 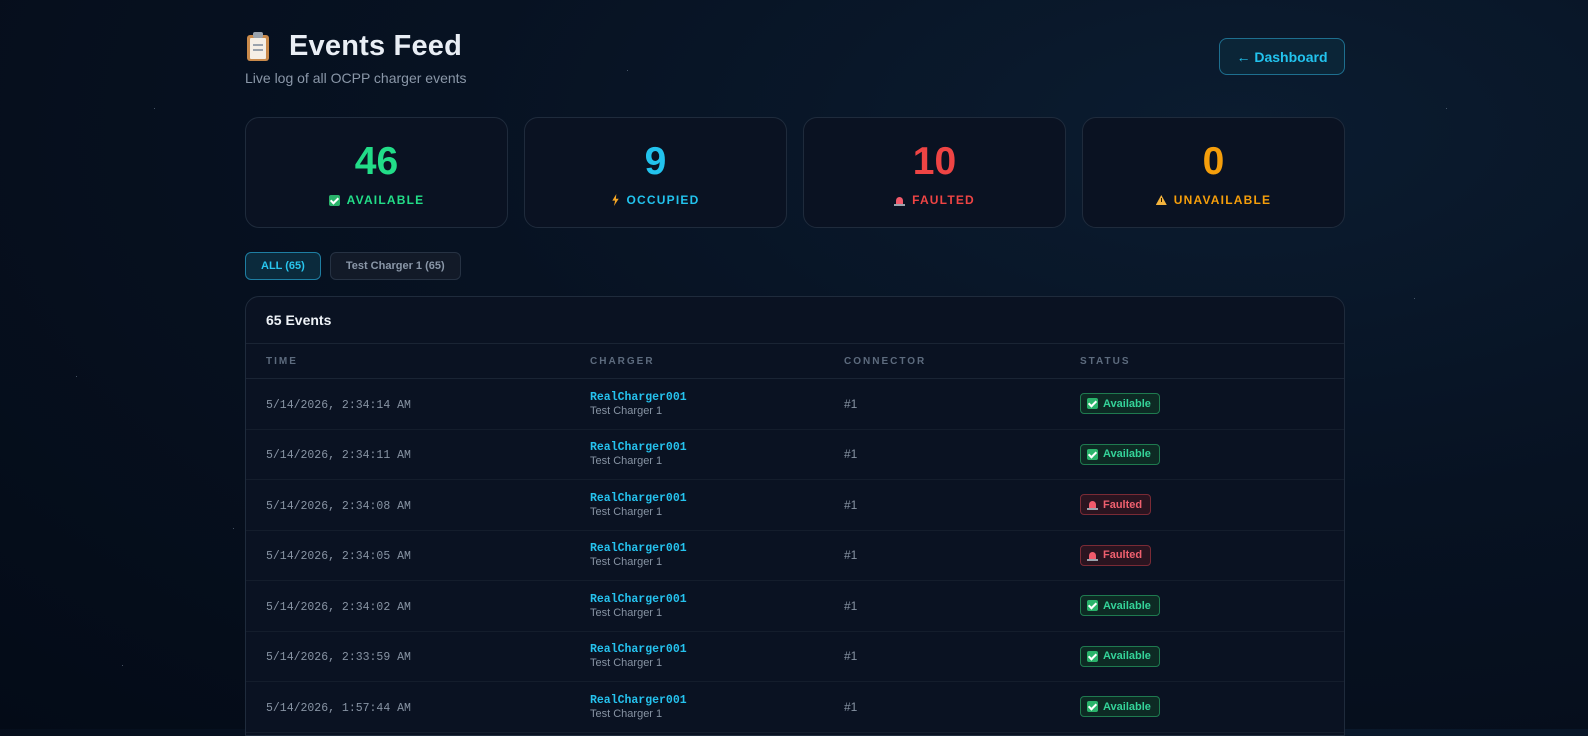 I want to click on stat-card-occupied: 9 OCCUPIED, so click(x=655, y=172).